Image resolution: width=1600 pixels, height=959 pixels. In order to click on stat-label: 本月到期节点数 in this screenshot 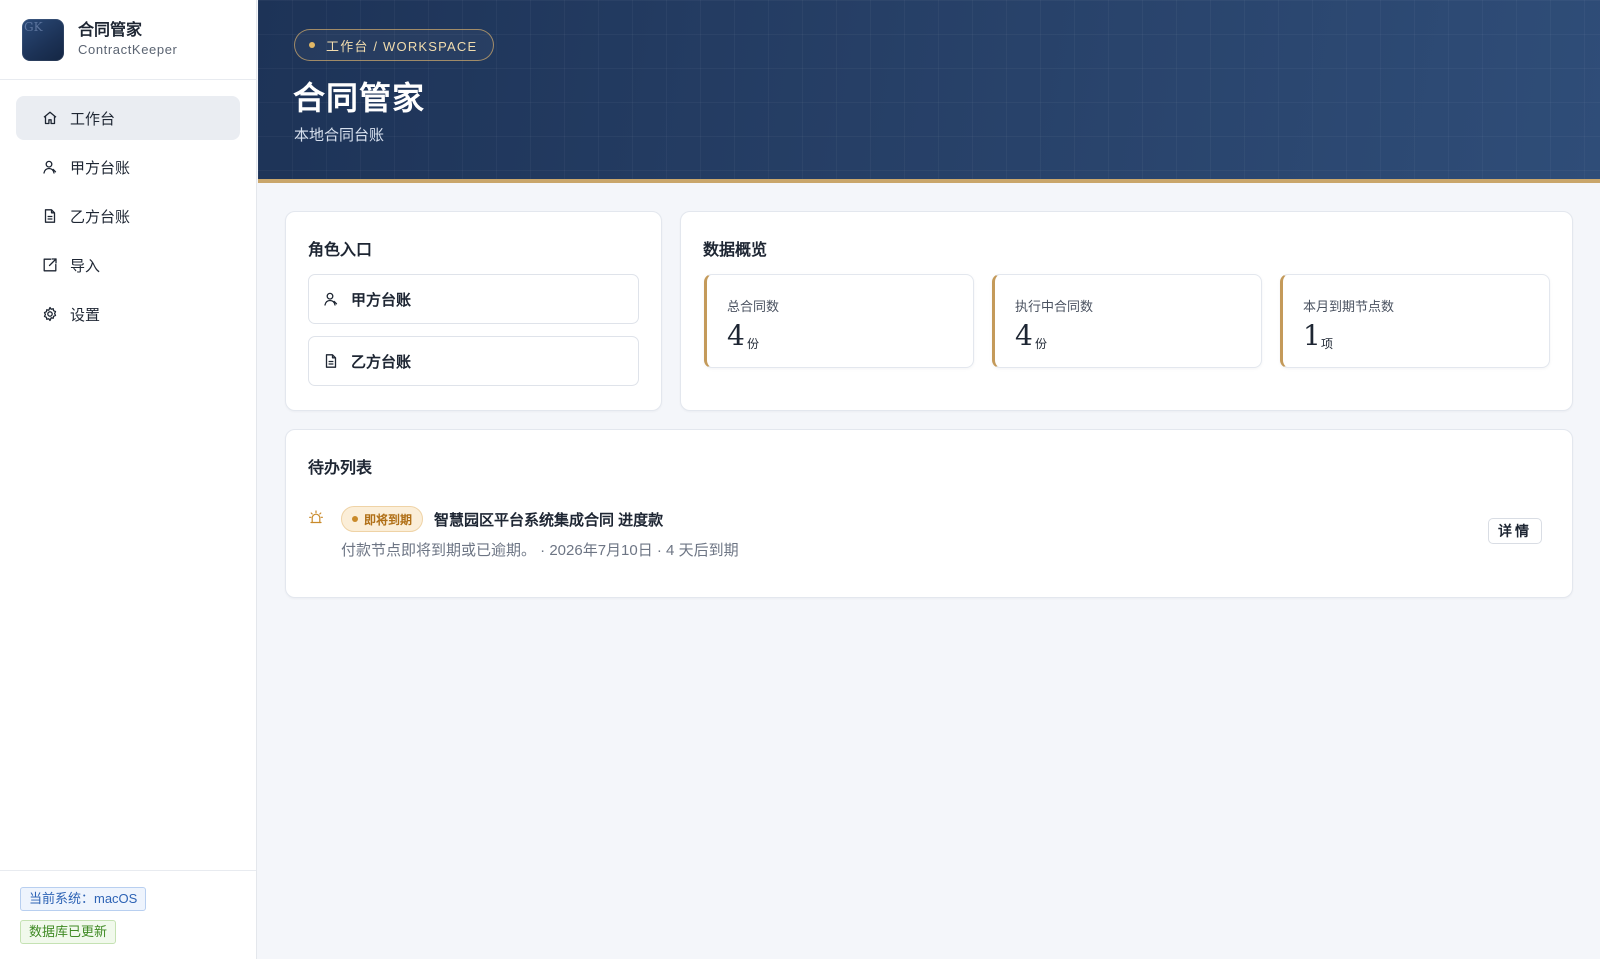, I will do `click(1349, 306)`.